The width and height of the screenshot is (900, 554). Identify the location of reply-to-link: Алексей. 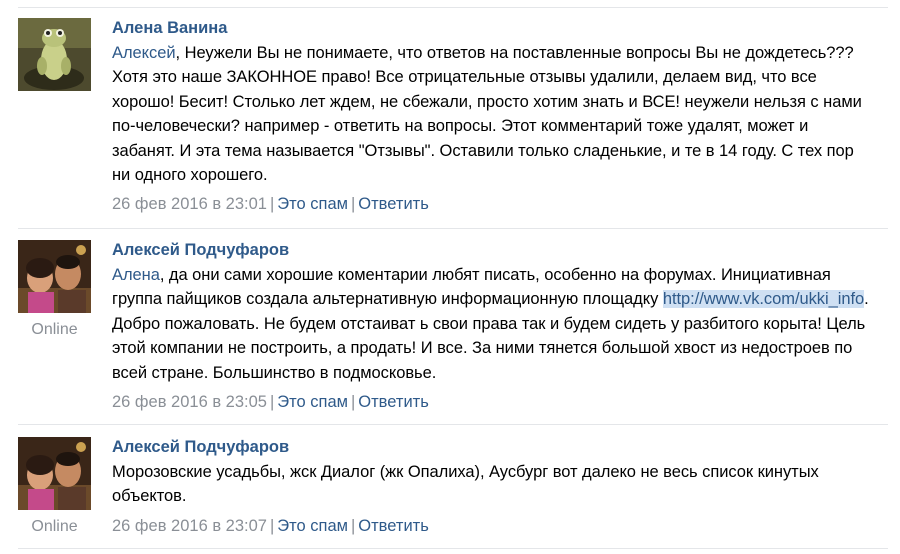
(144, 53).